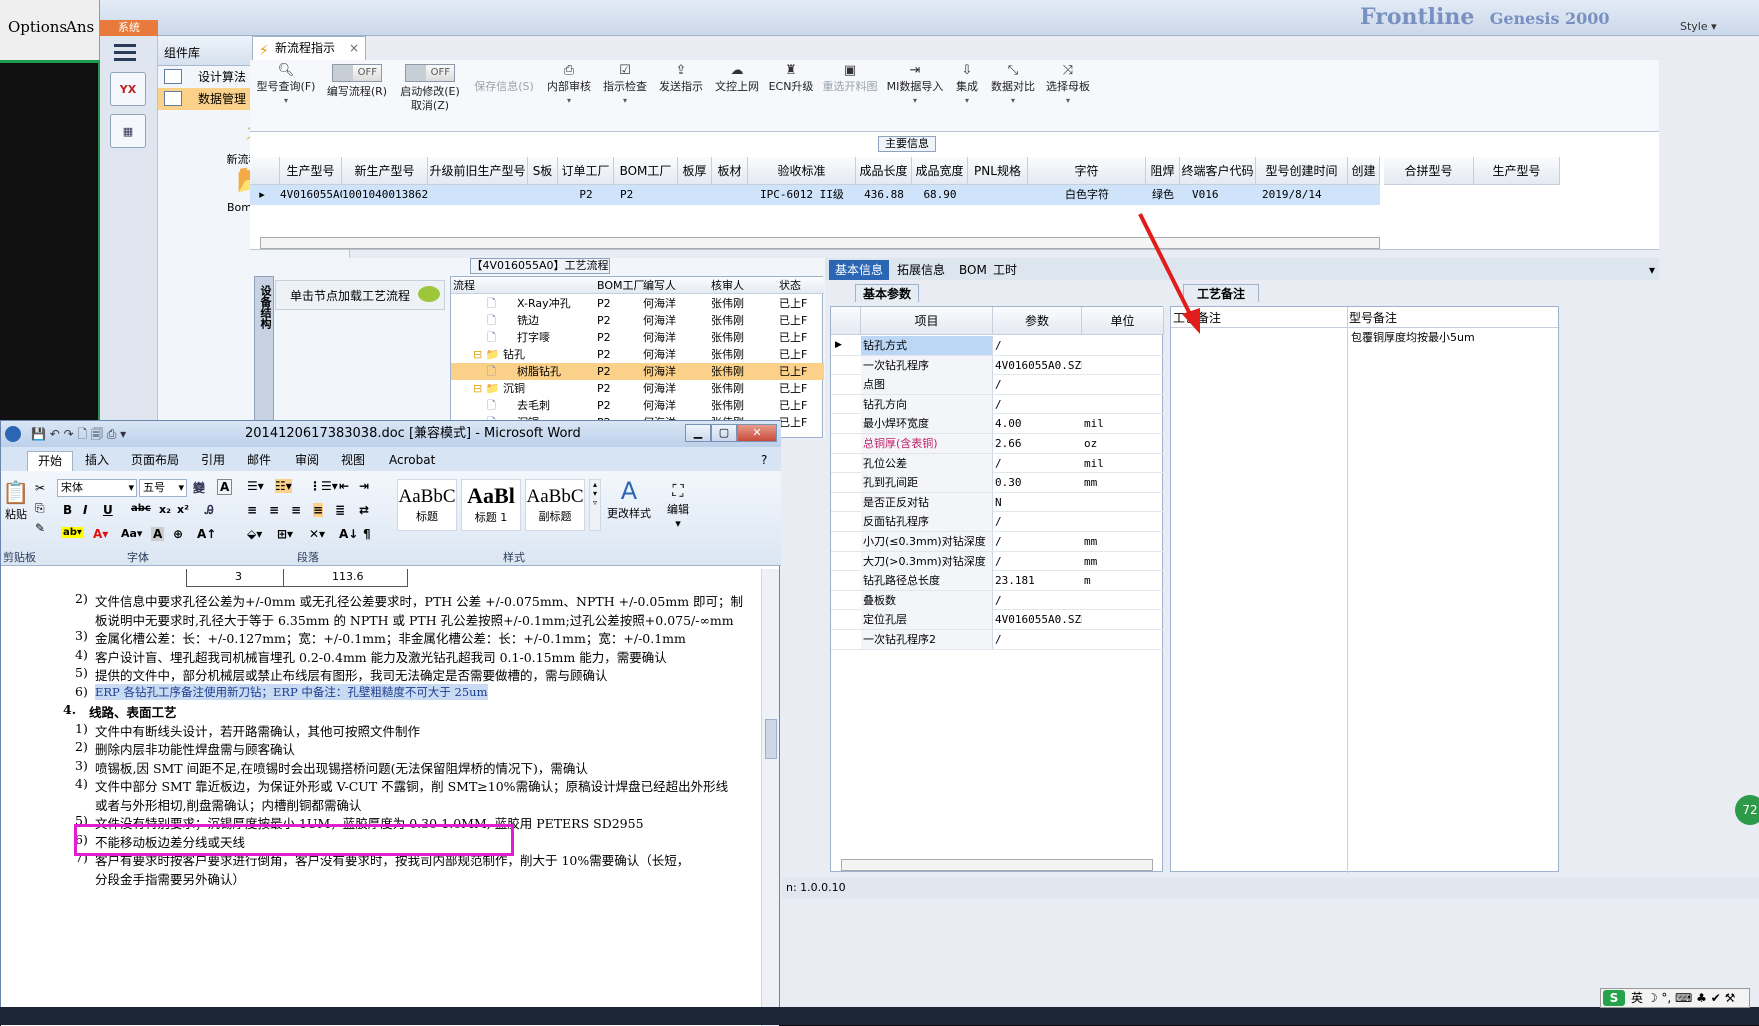 The height and width of the screenshot is (1026, 1759). What do you see at coordinates (997, 640) in the screenshot?
I see `param-row: 一次钻孔程序2/` at bounding box center [997, 640].